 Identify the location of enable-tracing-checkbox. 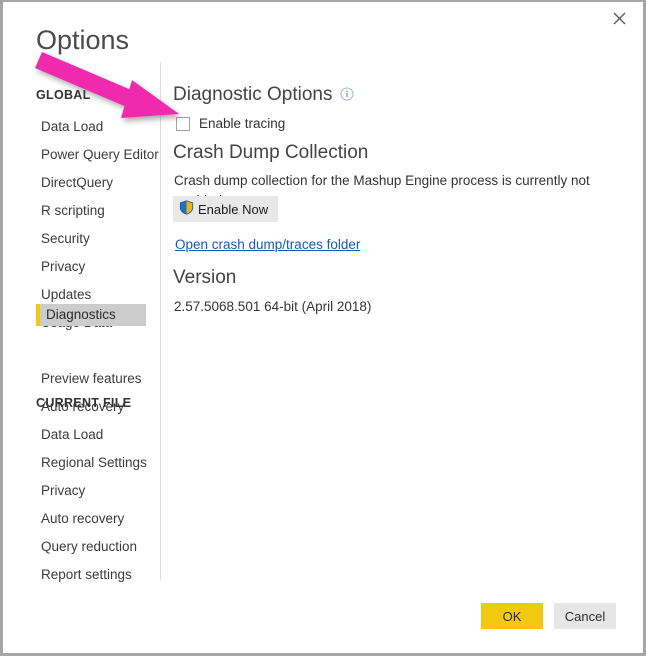
(183, 123).